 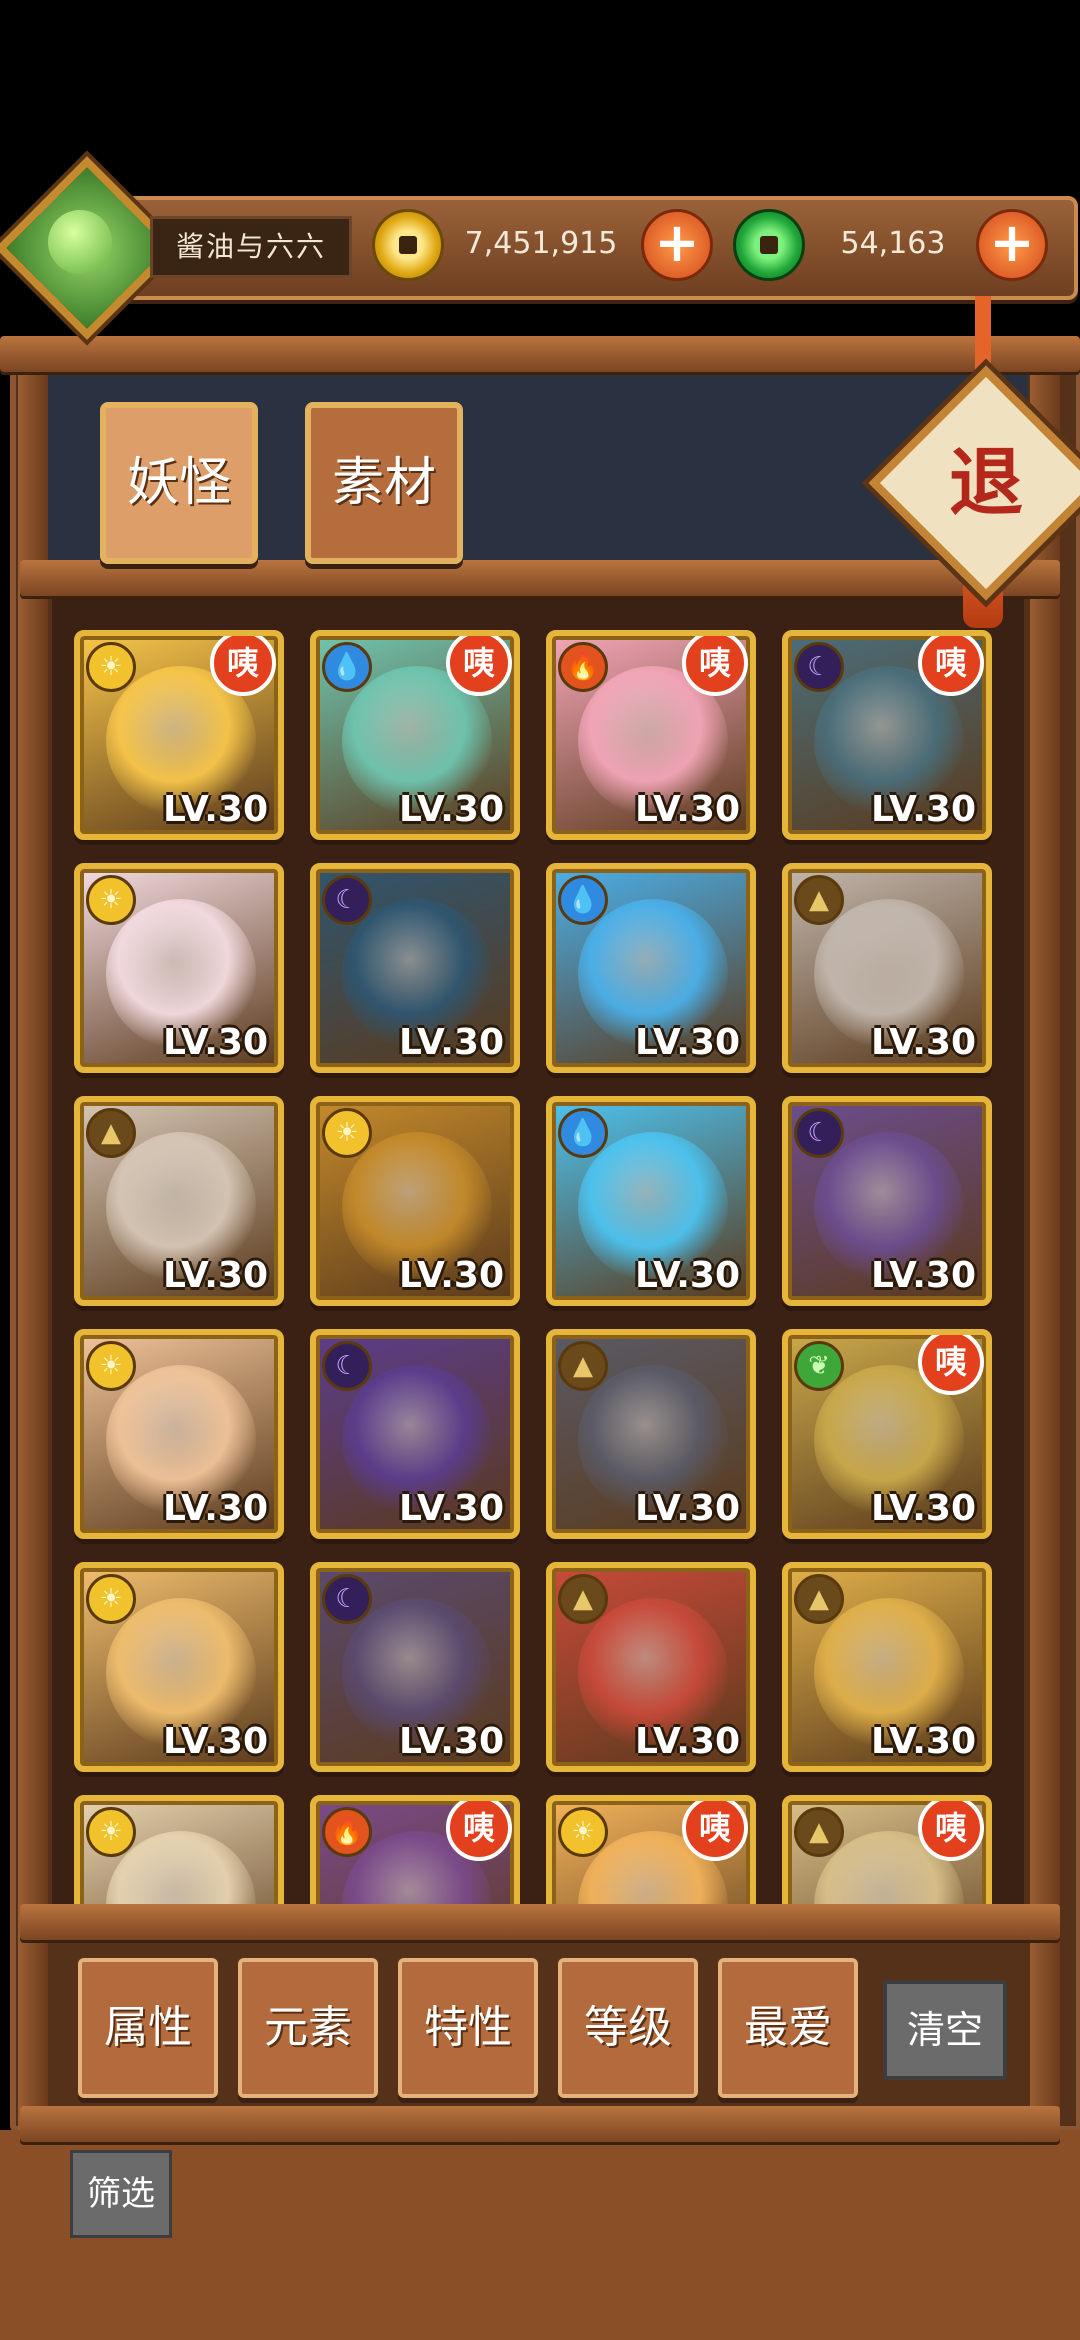 What do you see at coordinates (651, 1851) in the screenshot?
I see `monster-card: ☀ 咦` at bounding box center [651, 1851].